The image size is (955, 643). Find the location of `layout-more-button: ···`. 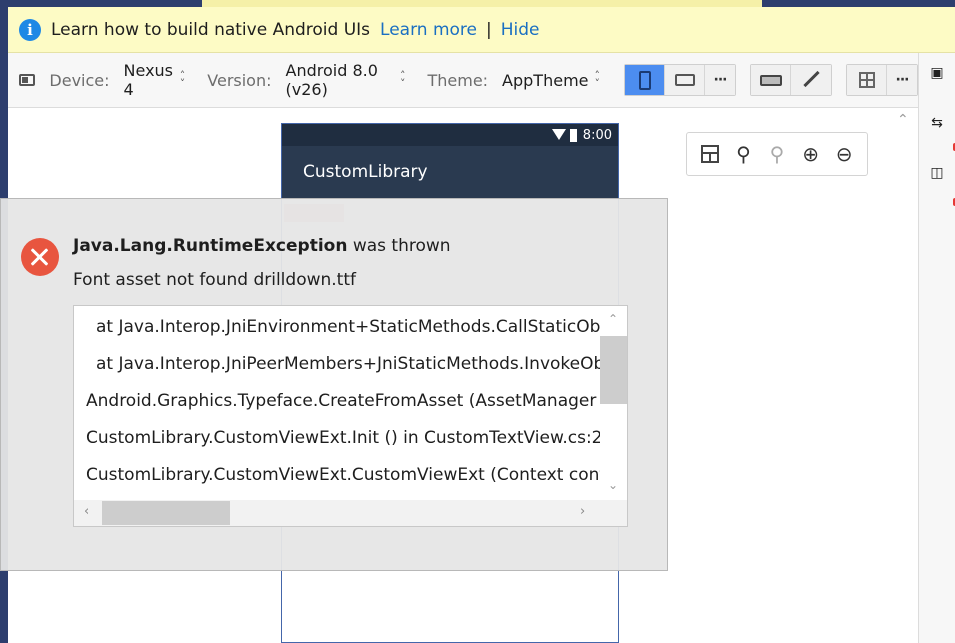

layout-more-button: ··· is located at coordinates (902, 80).